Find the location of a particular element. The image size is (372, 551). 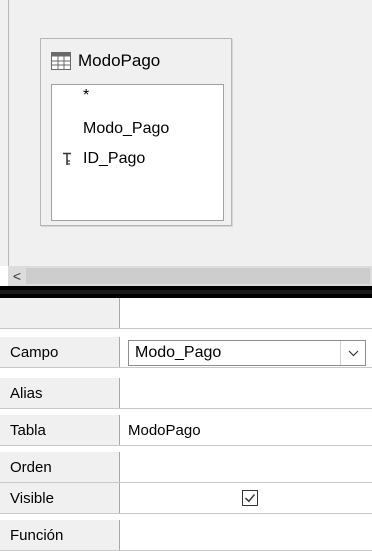

grid-row-funcion: Función is located at coordinates (186, 535).